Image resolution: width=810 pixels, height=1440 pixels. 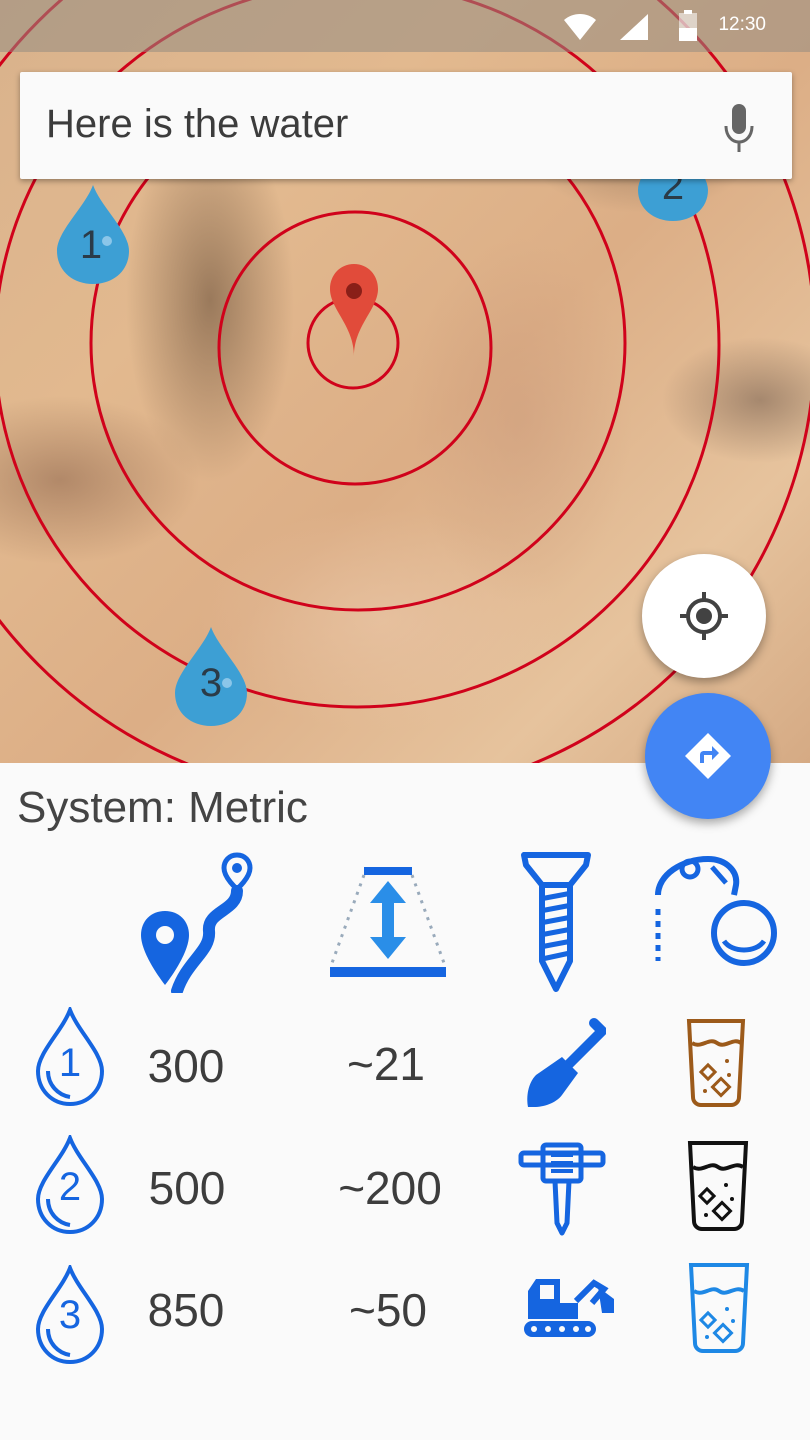 What do you see at coordinates (187, 1188) in the screenshot?
I see `distance-value: 500` at bounding box center [187, 1188].